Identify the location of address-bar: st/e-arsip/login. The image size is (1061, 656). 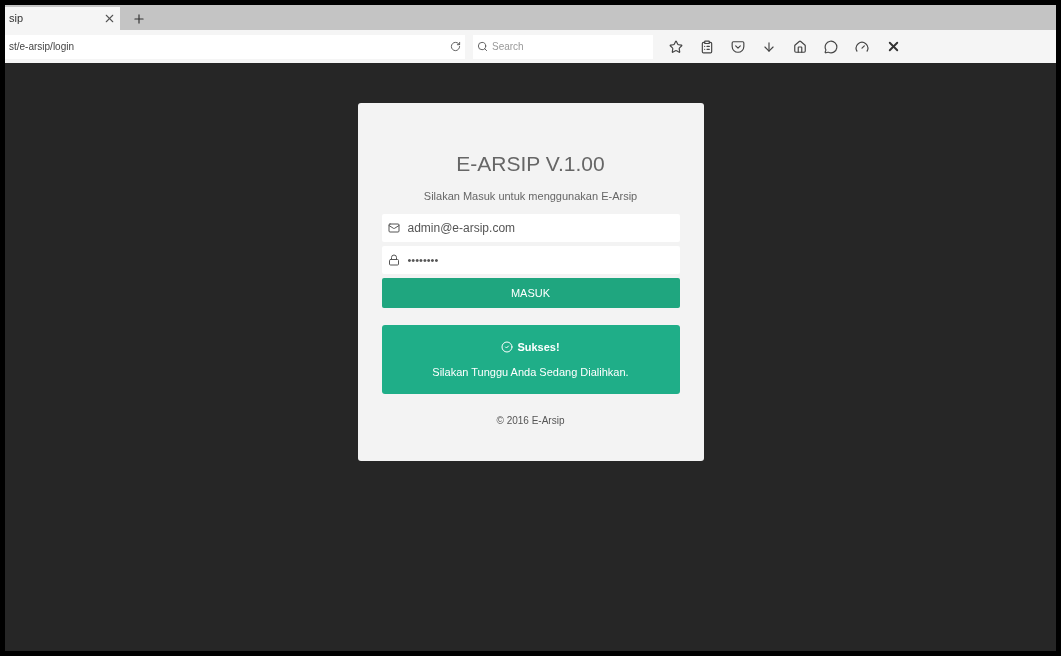
(235, 46).